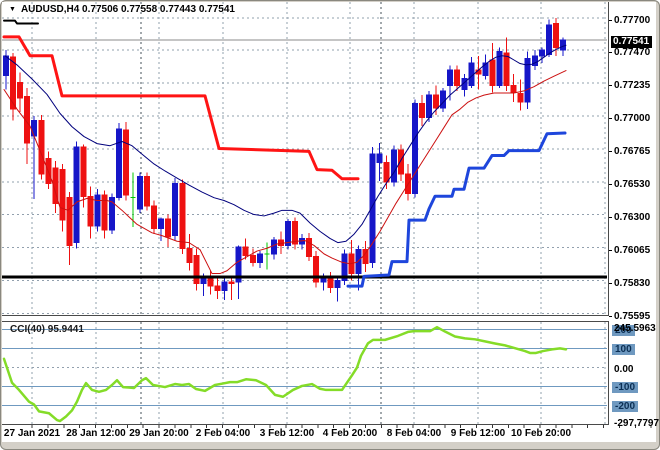  Describe the element at coordinates (350, 433) in the screenshot. I see `time-axis-label: 4 Feb 20:00` at that location.